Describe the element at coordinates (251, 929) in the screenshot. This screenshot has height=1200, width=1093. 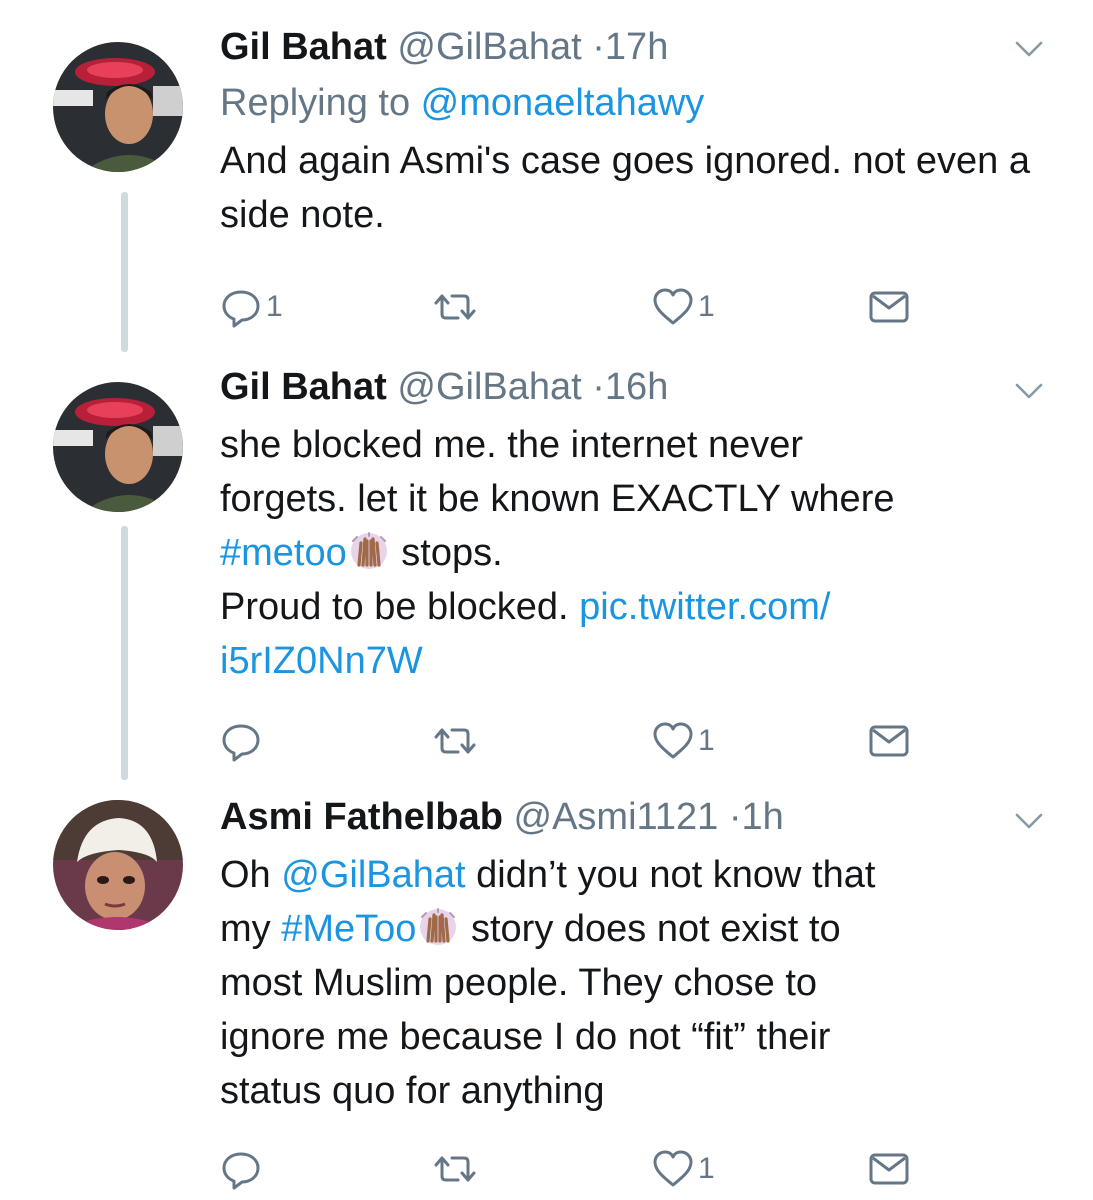
I see `text-segment: my` at that location.